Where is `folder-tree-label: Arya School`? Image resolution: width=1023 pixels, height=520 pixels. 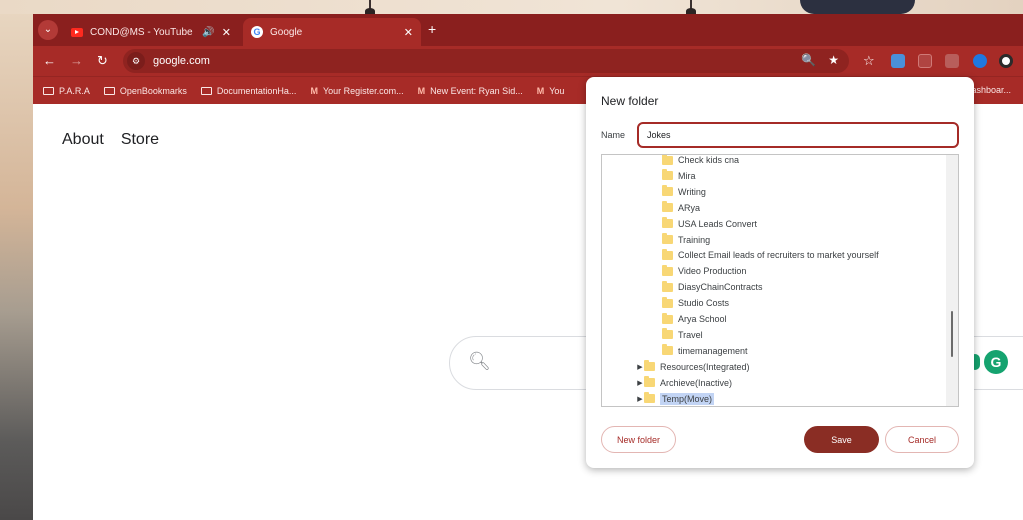
folder-tree-label: Arya School is located at coordinates (702, 319).